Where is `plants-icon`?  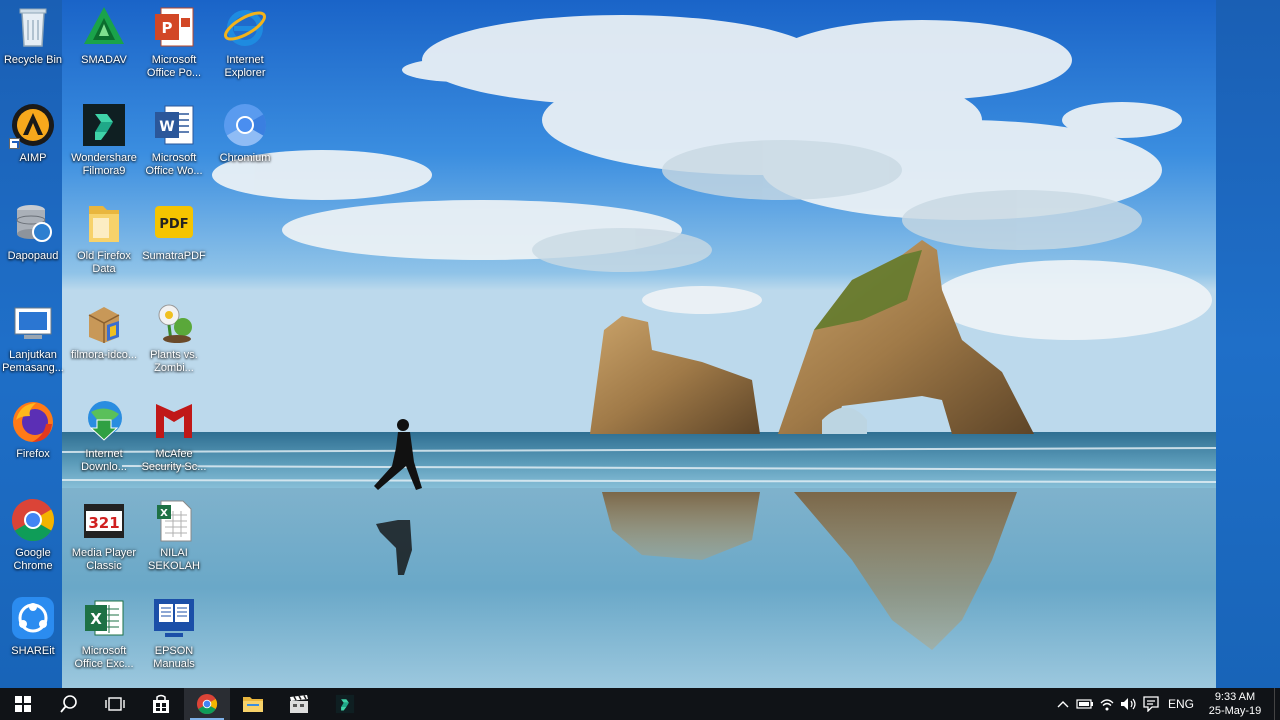
plants-icon is located at coordinates (174, 322).